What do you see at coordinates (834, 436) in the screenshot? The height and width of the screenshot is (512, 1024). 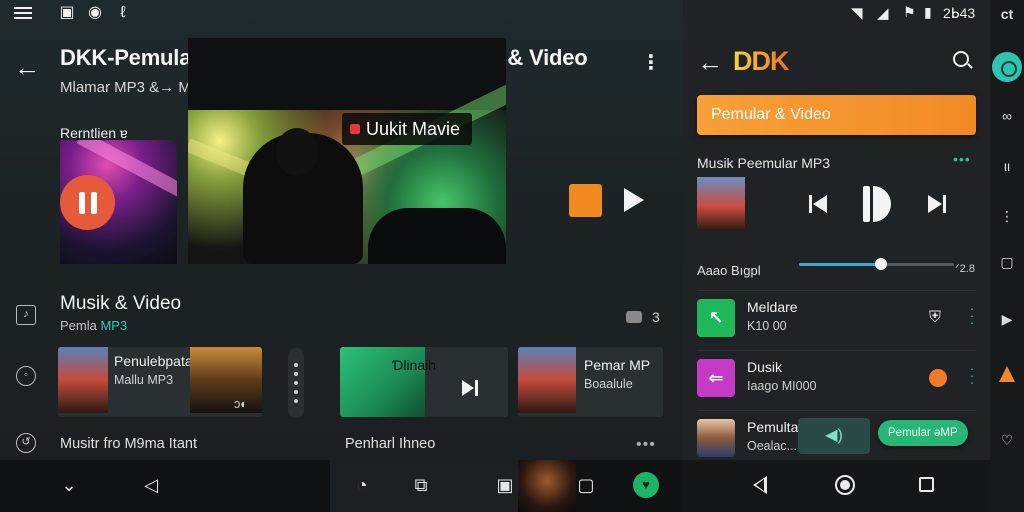 I see `audio-wave-icon: ◀)` at bounding box center [834, 436].